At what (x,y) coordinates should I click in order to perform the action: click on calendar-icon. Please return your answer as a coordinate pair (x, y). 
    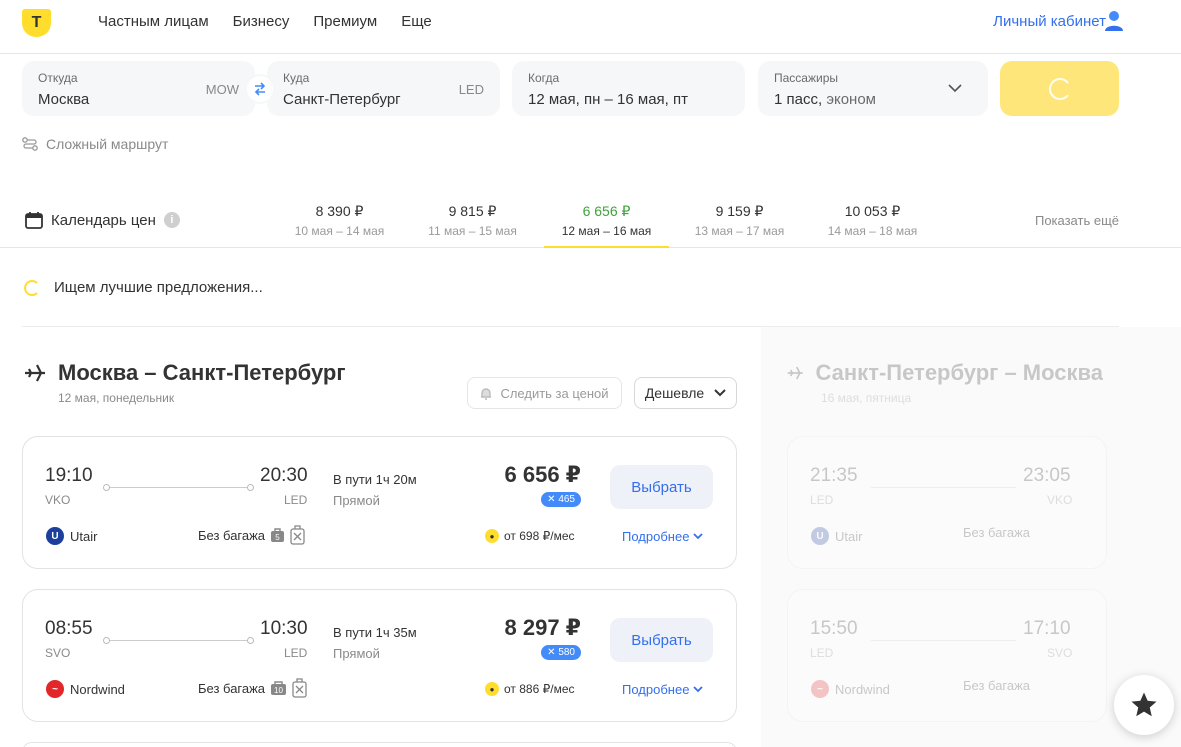
    Looking at the image, I should click on (34, 220).